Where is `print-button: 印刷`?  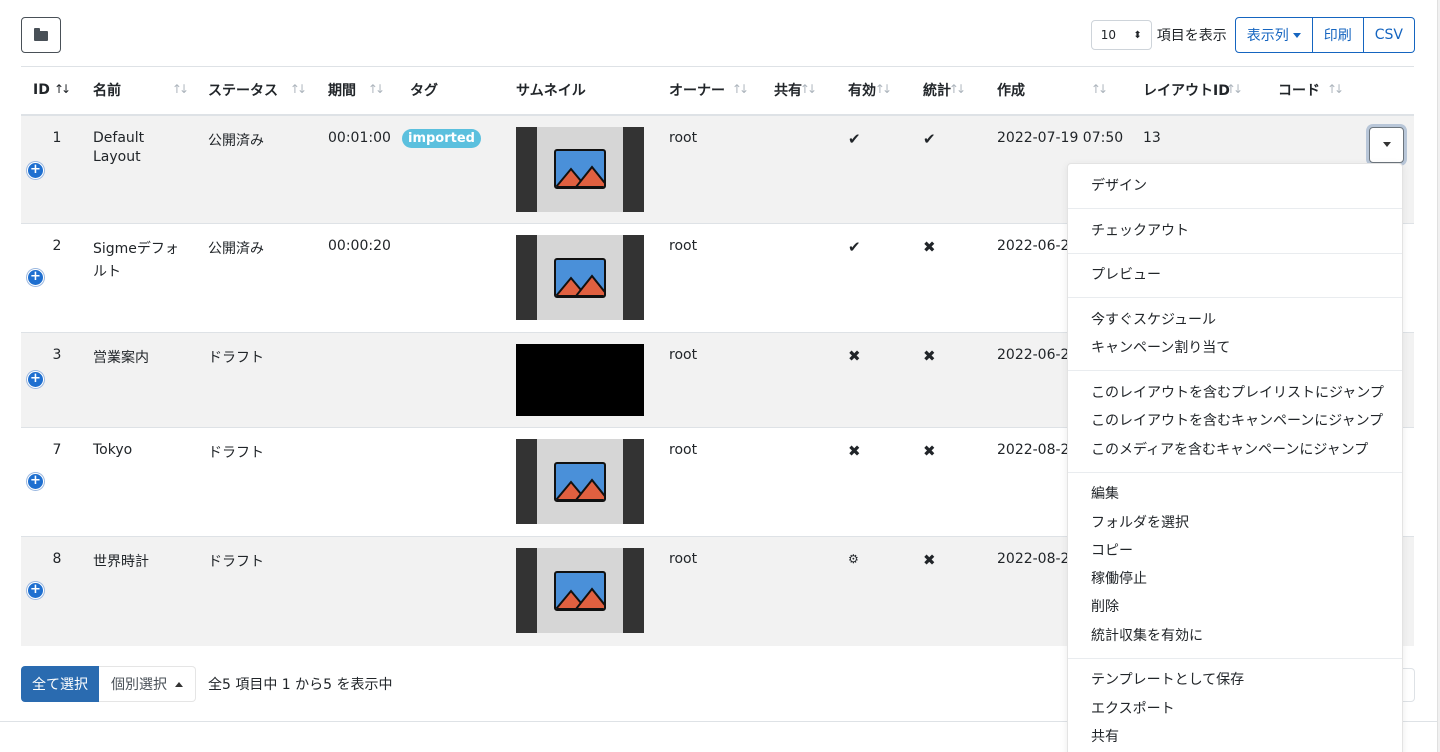
print-button: 印刷 is located at coordinates (1338, 35).